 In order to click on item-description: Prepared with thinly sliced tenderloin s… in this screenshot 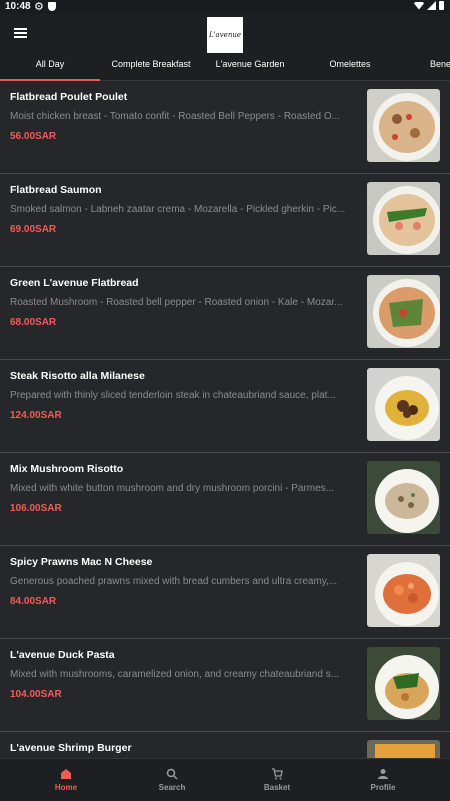, I will do `click(173, 395)`.